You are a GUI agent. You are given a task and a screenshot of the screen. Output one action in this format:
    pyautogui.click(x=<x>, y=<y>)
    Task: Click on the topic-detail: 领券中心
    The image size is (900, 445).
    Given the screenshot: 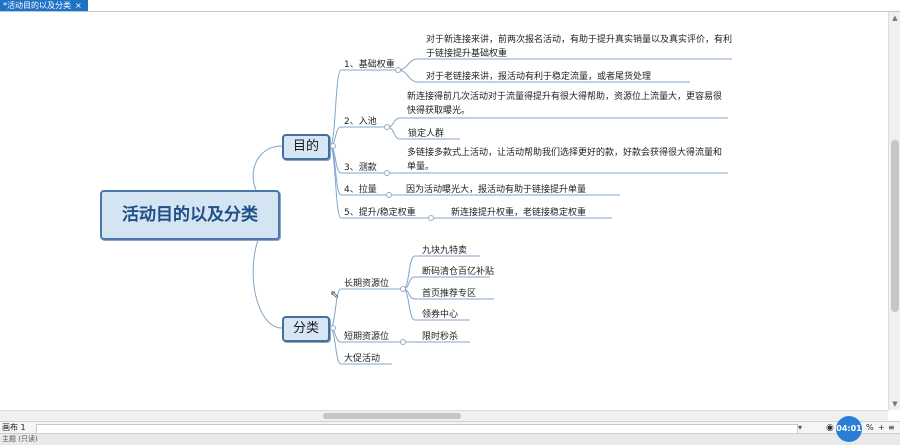 What is the action you would take?
    pyautogui.click(x=440, y=313)
    